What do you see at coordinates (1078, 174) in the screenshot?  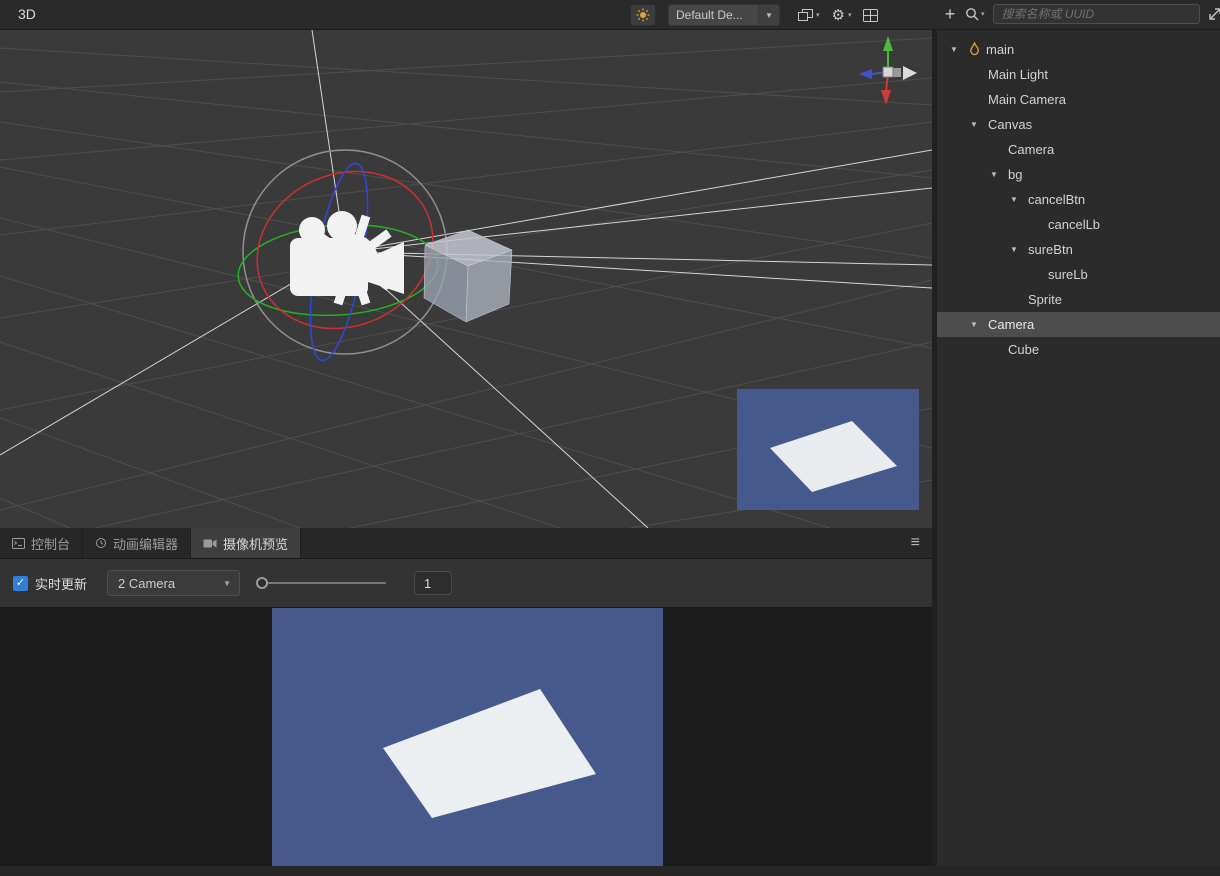 I see `tree-row: ▼ bg` at bounding box center [1078, 174].